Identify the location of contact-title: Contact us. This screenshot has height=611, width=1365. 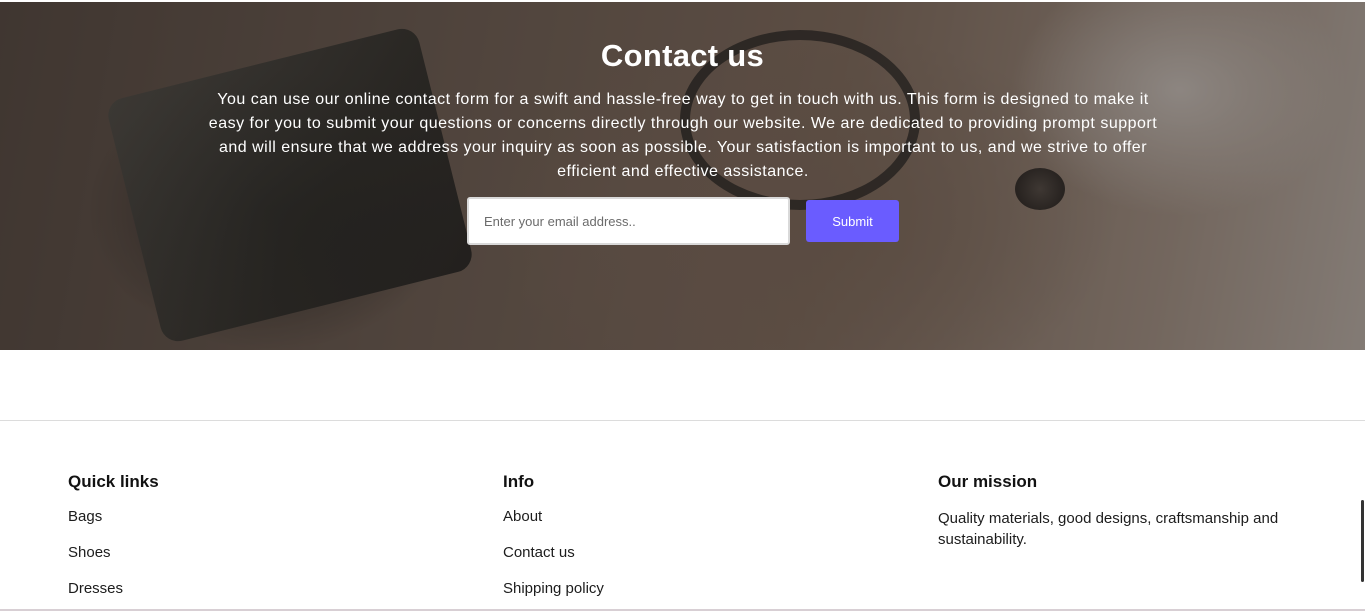
(682, 55).